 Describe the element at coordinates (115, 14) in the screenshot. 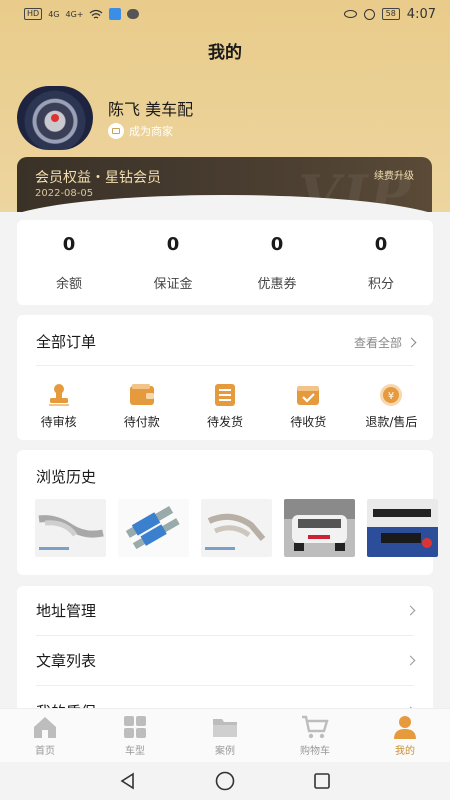

I see `app-icon` at that location.